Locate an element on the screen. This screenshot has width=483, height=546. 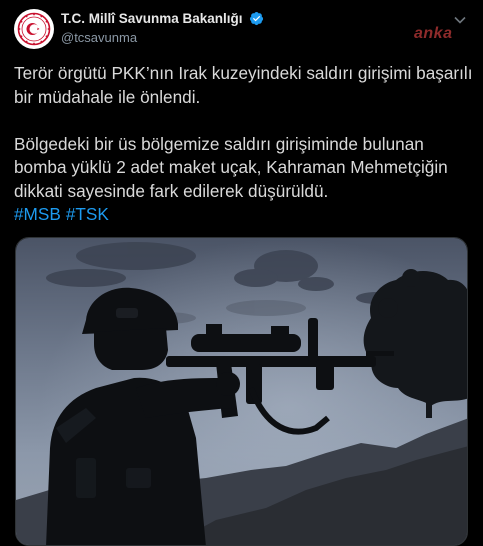
account-name: T.C. Millî Savunma Bakanlığı is located at coordinates (162, 20).